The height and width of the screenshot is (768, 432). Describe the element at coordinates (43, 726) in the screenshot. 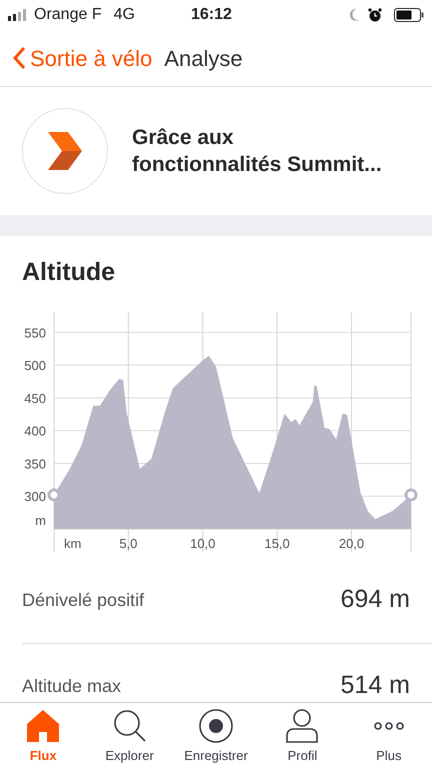

I see `home-icon` at that location.